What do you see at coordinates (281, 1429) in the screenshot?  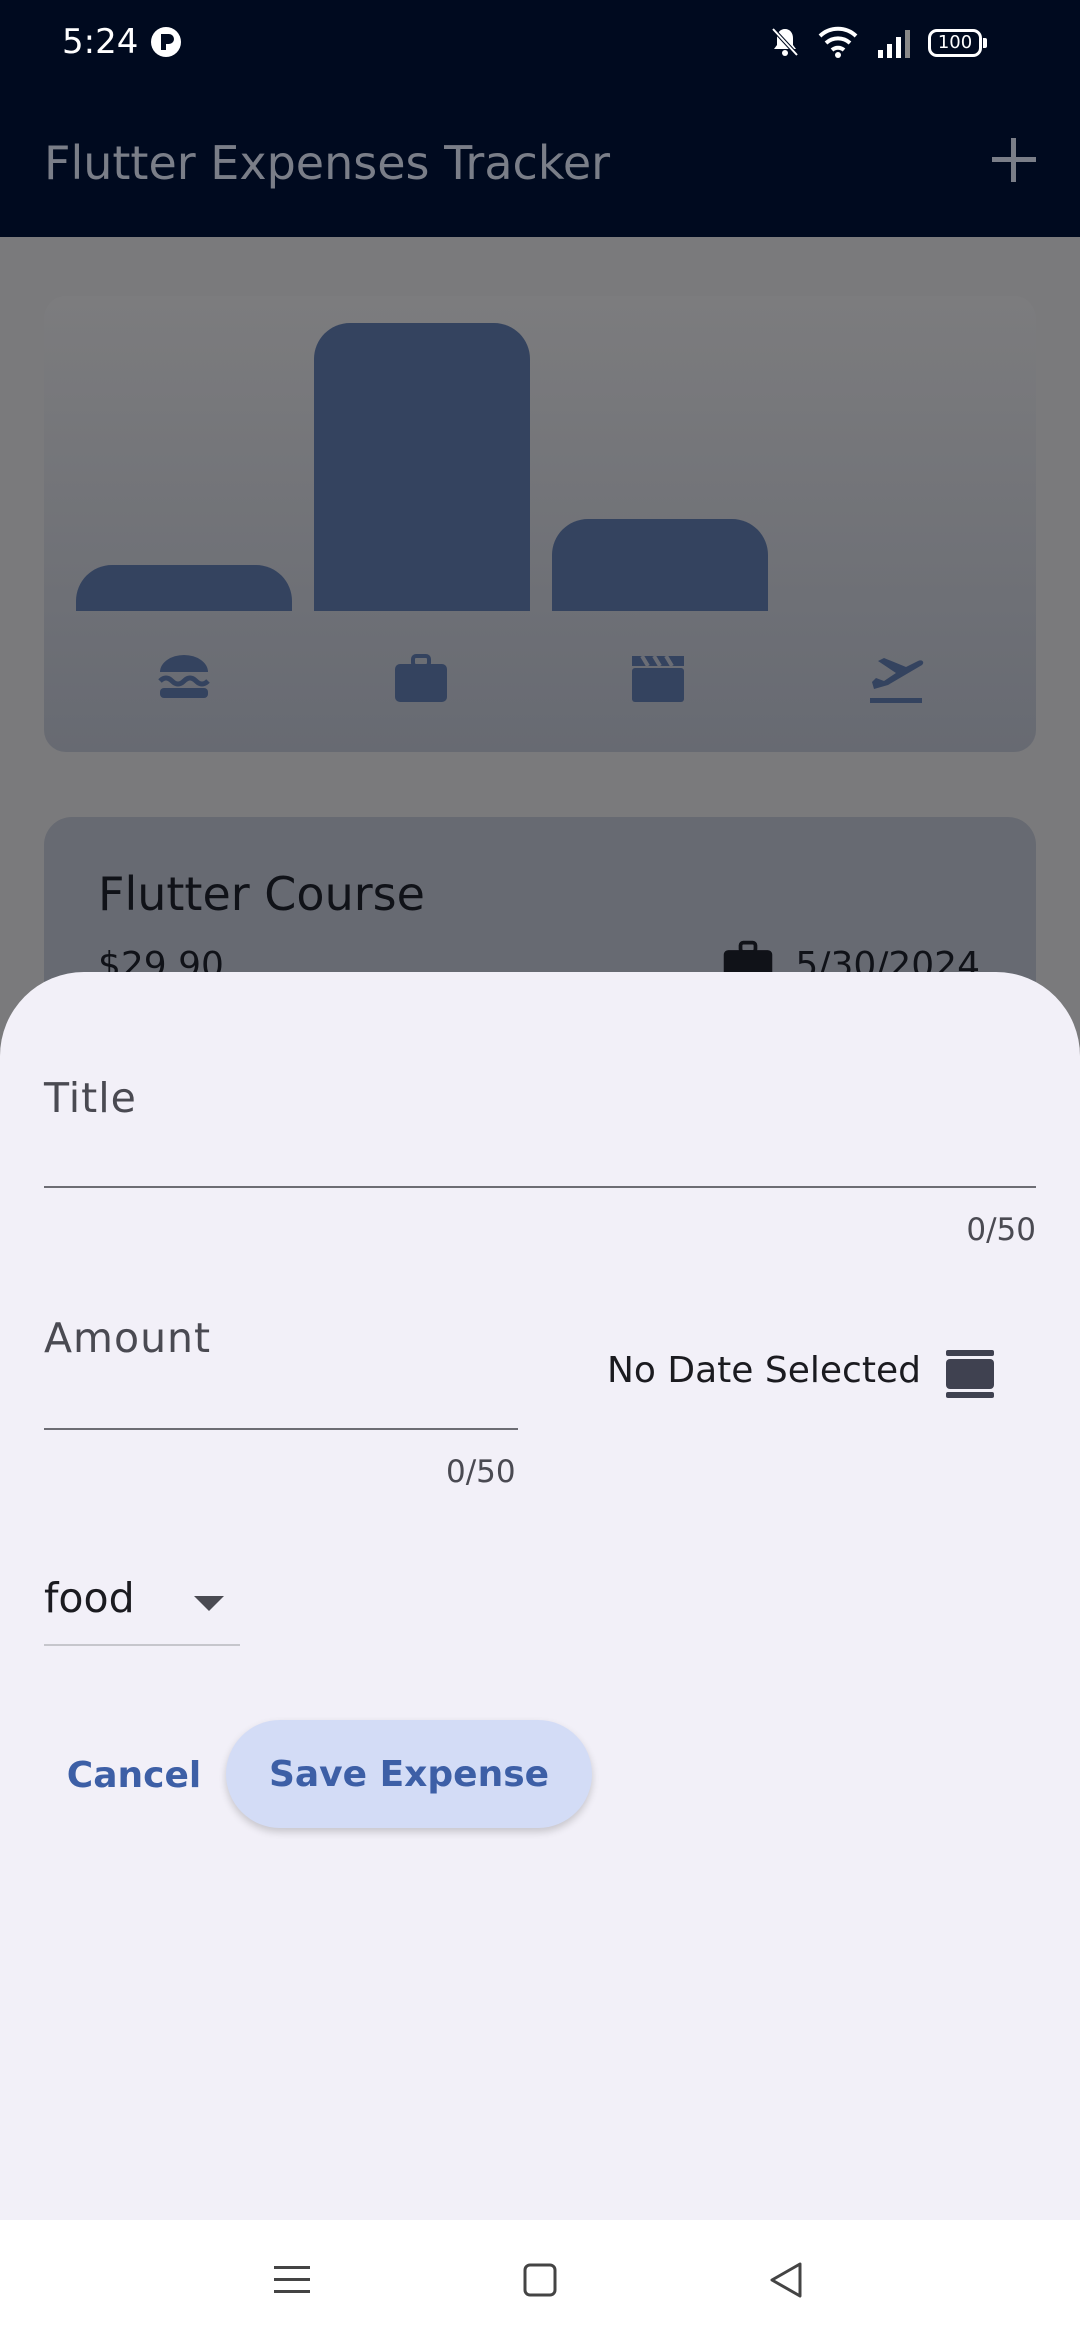 I see `amount-field` at bounding box center [281, 1429].